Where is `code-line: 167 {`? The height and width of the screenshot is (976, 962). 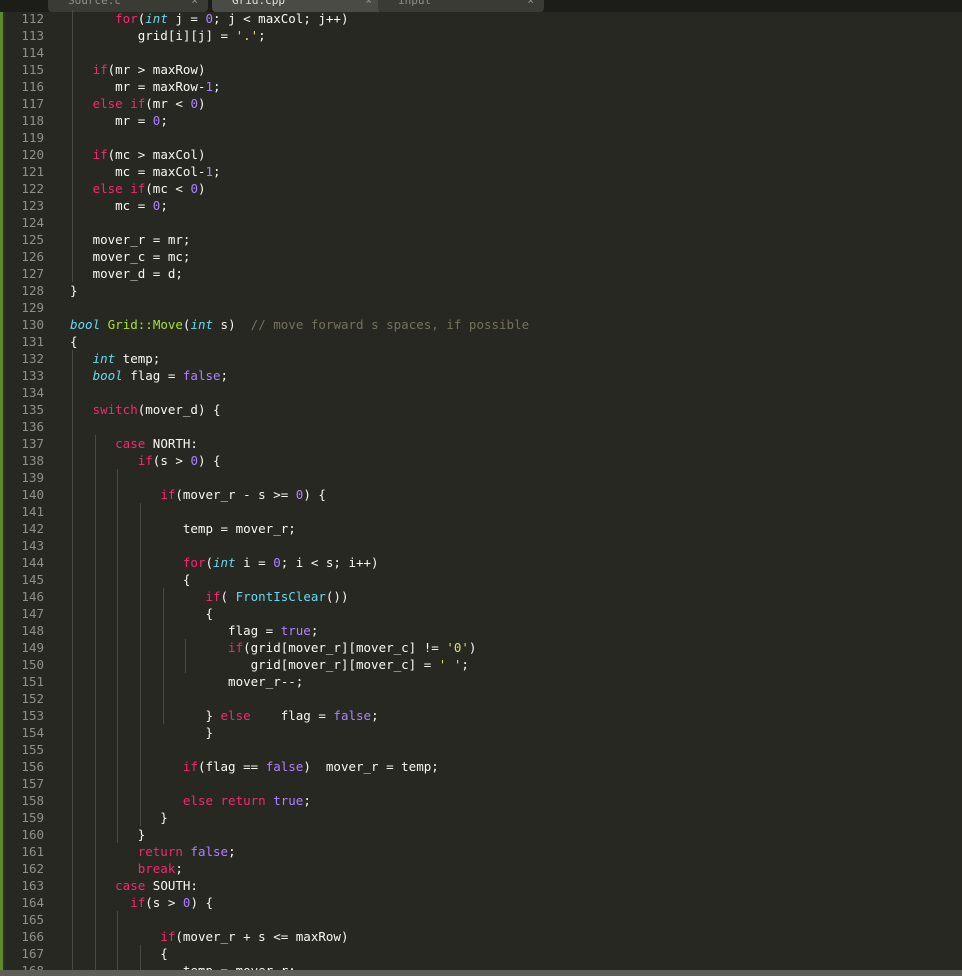 code-line: 167 { is located at coordinates (481, 953).